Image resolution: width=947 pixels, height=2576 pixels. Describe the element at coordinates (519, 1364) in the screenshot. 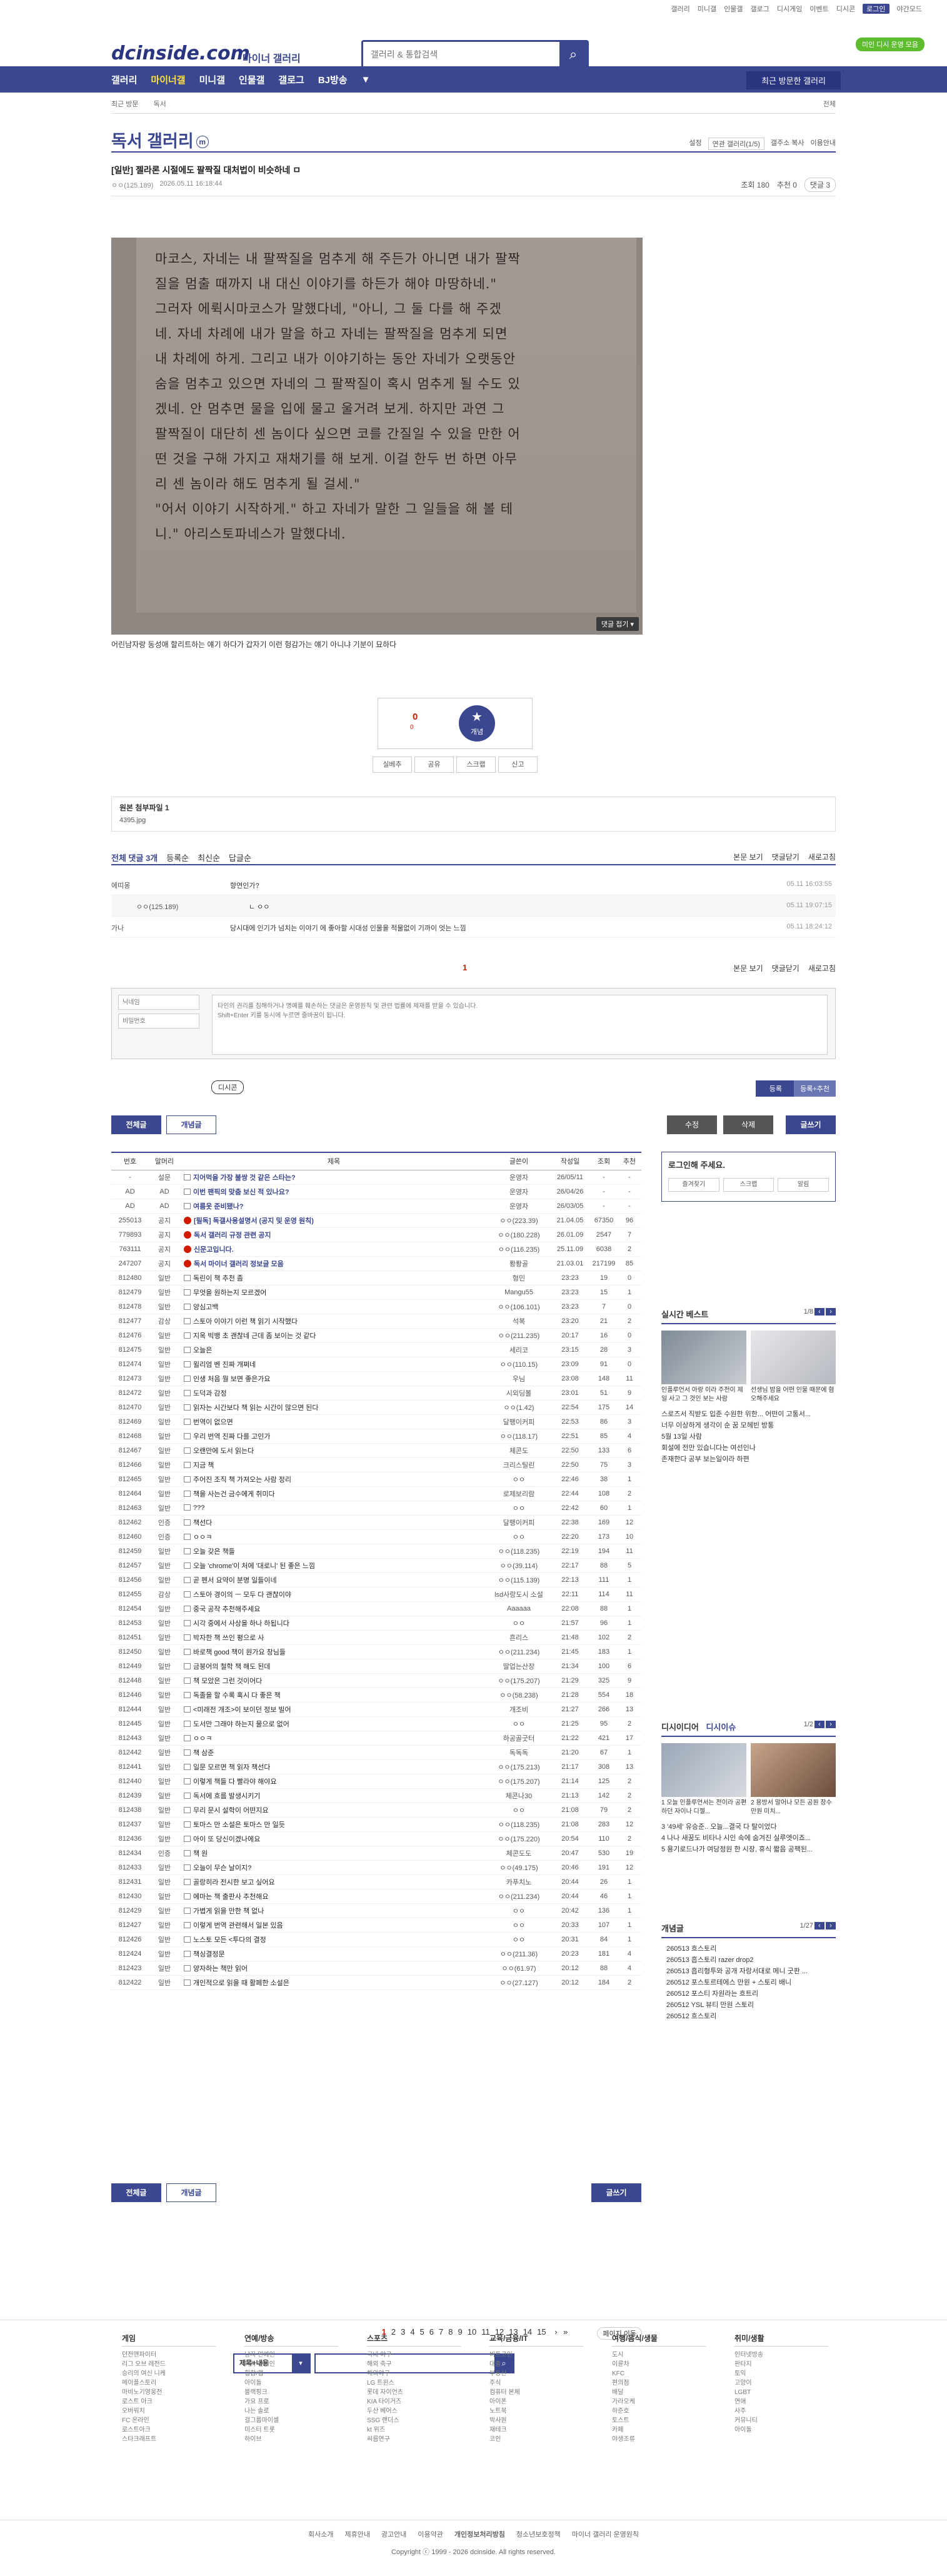

I see `post-writer: ㅇㅇ(110.15)` at that location.